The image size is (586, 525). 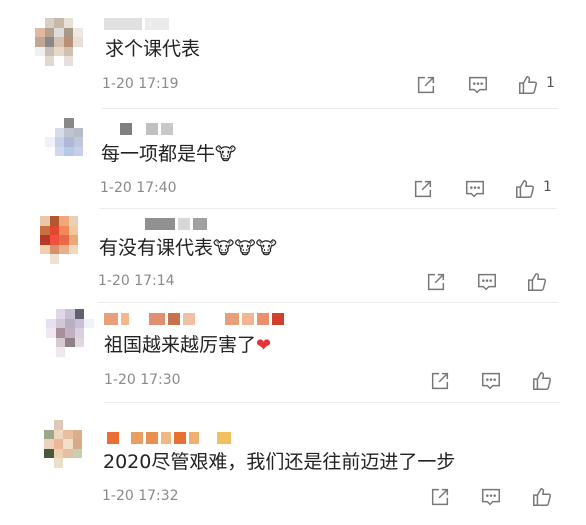 What do you see at coordinates (188, 248) in the screenshot?
I see `comment-text: 有没有课代表🐮🐮🐮` at bounding box center [188, 248].